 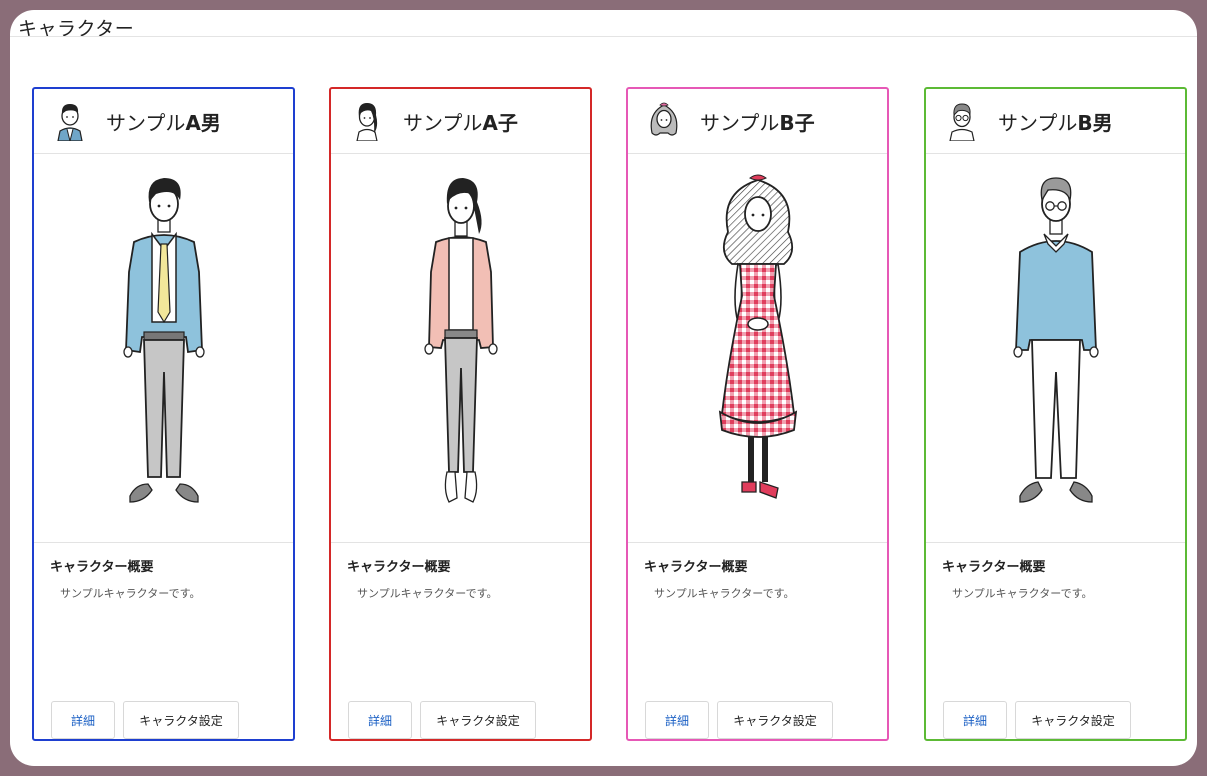 I want to click on man-figure-image, so click(x=163, y=340).